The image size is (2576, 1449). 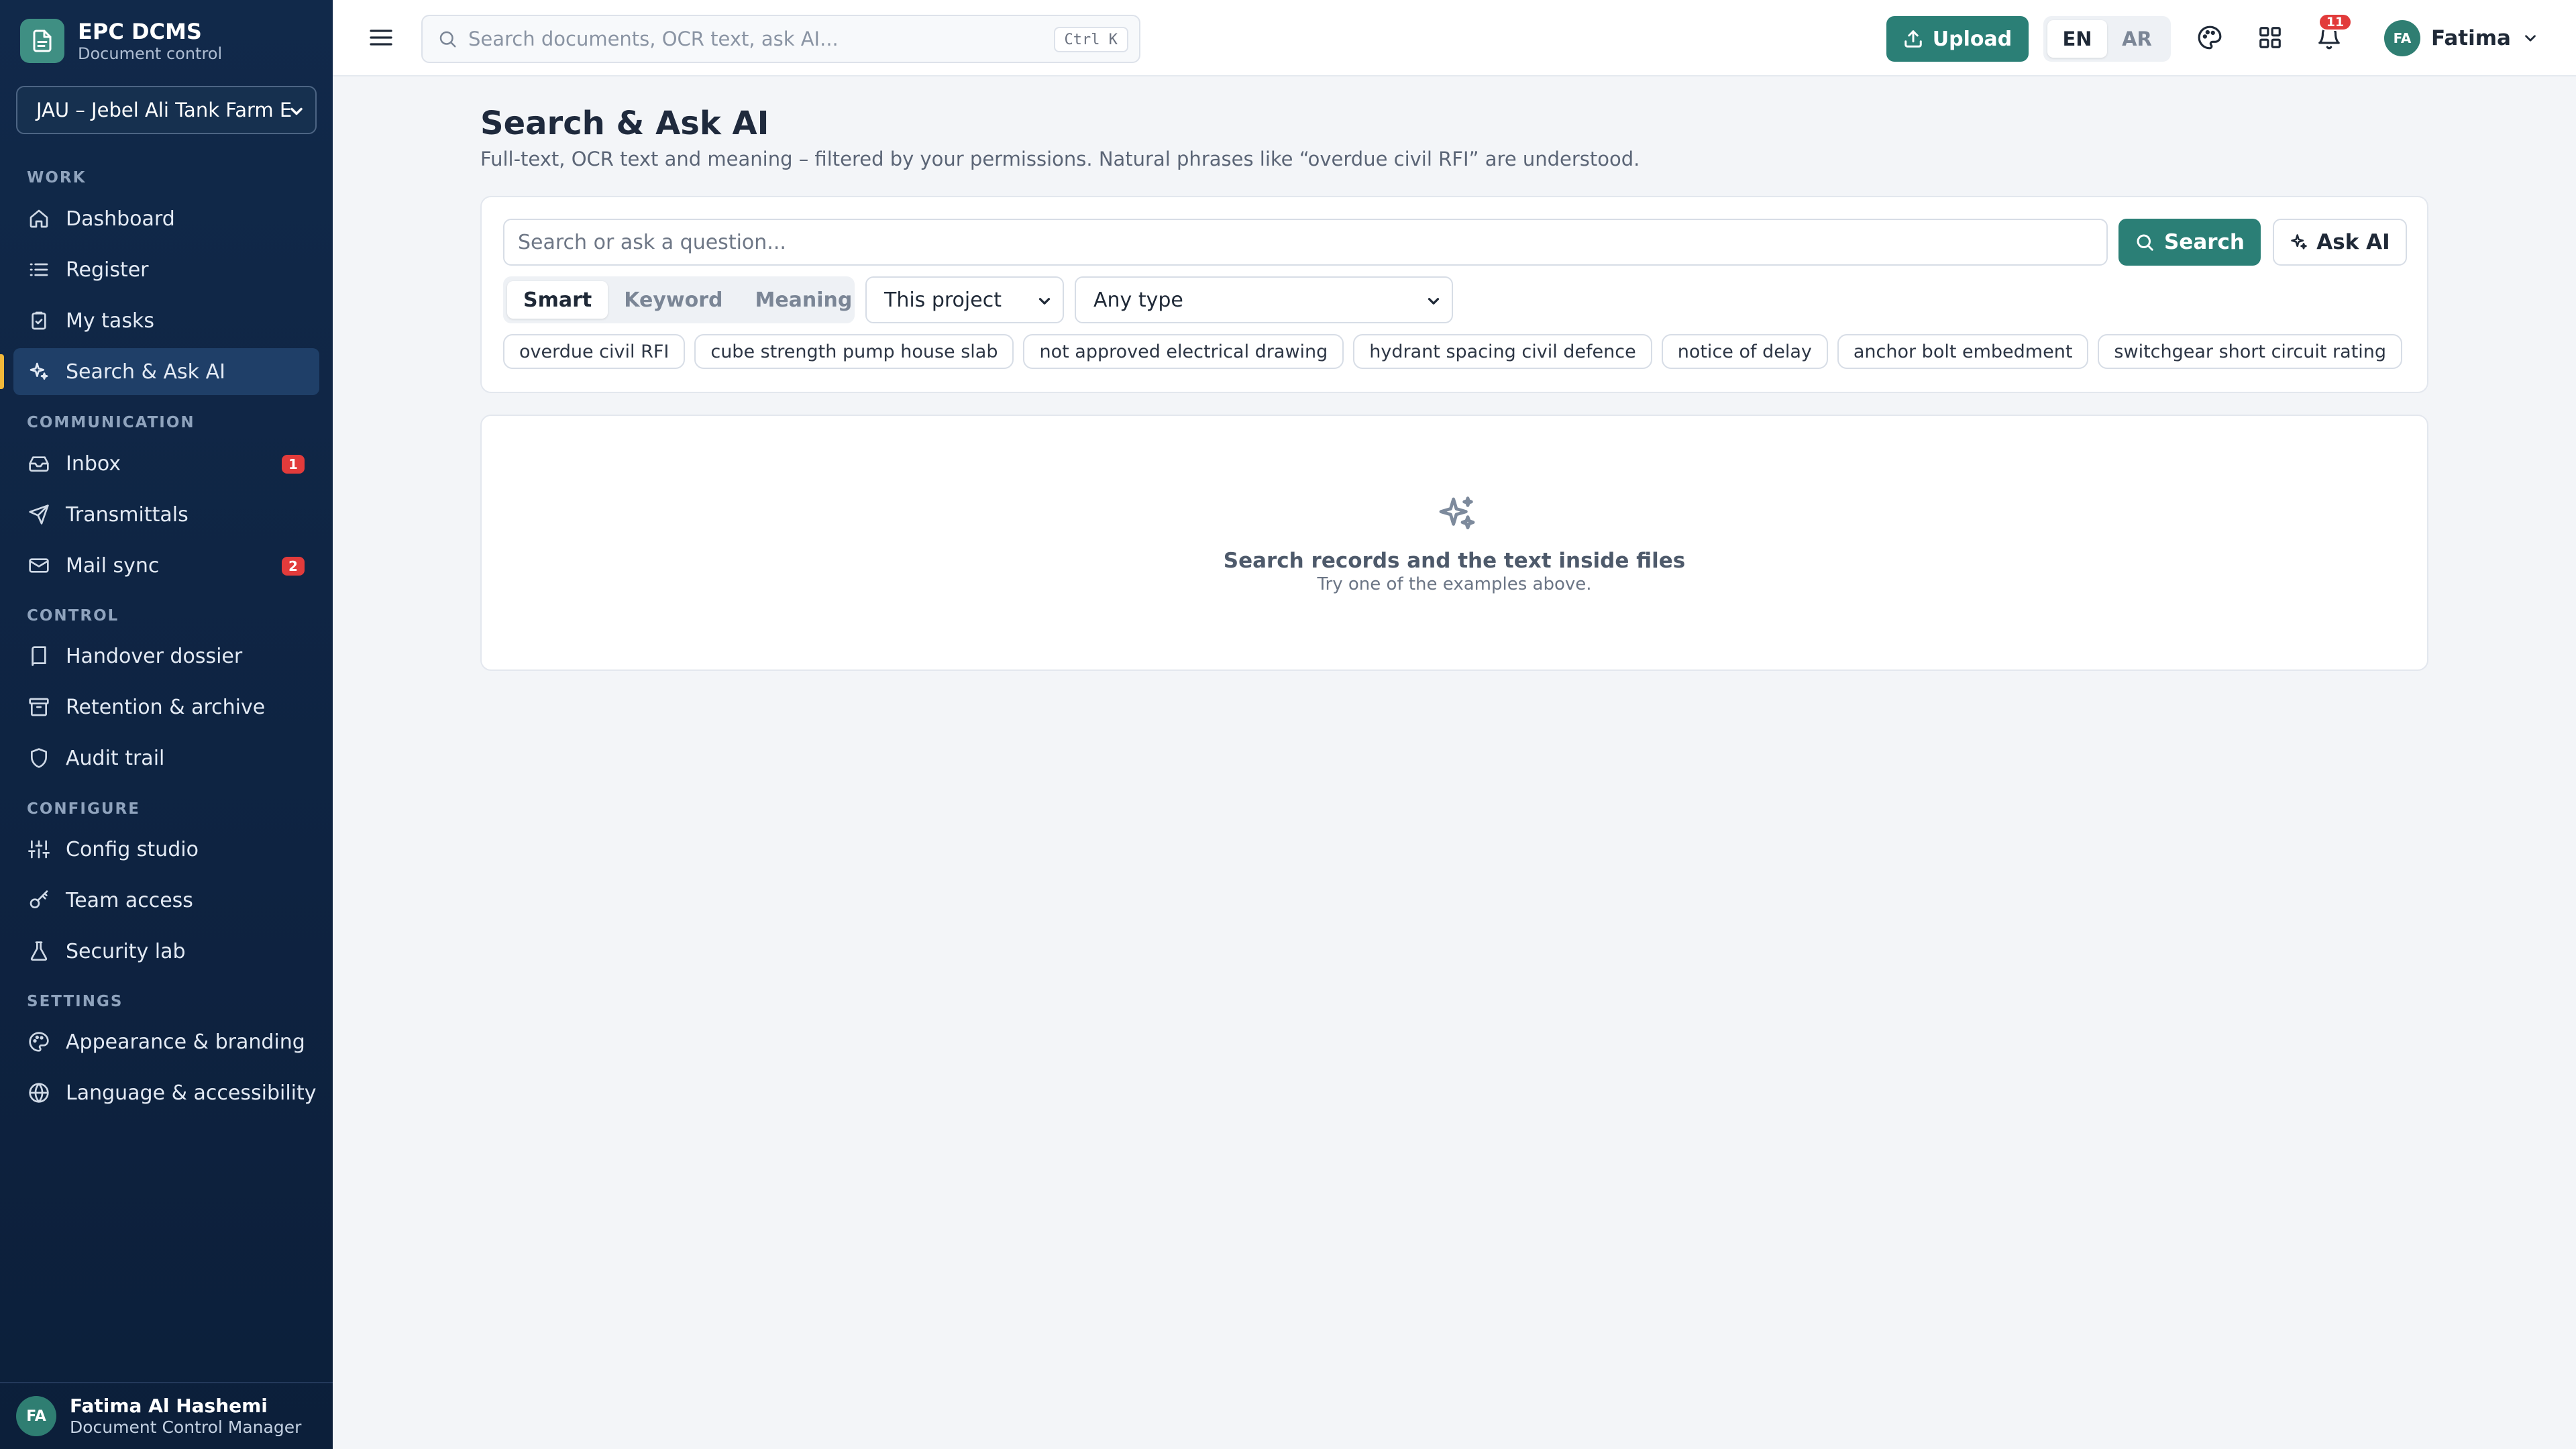 I want to click on key-icon, so click(x=39, y=900).